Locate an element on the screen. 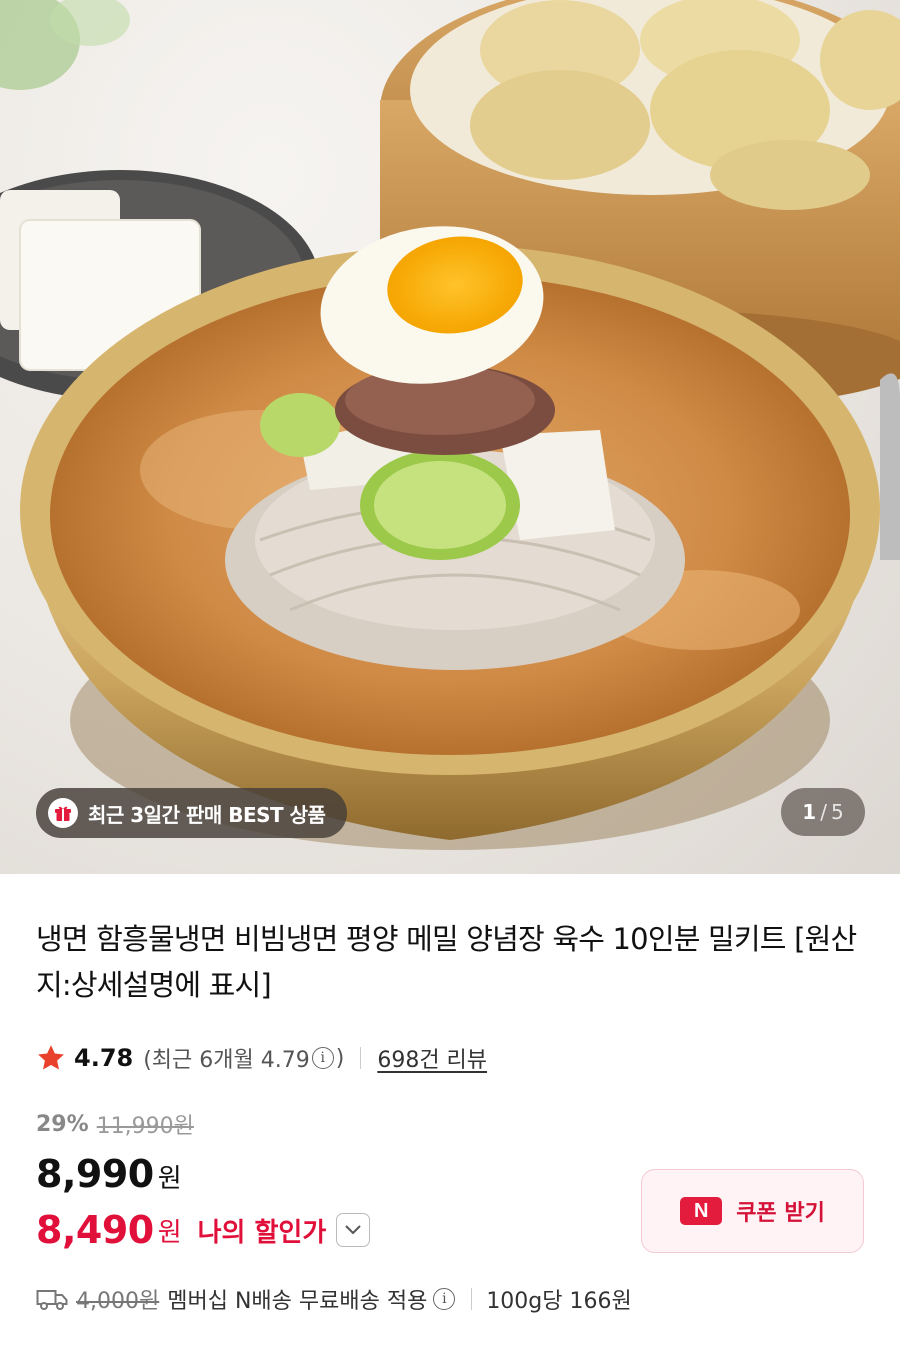 This screenshot has height=1355, width=900. recent-rating-close: ) is located at coordinates (340, 1058).